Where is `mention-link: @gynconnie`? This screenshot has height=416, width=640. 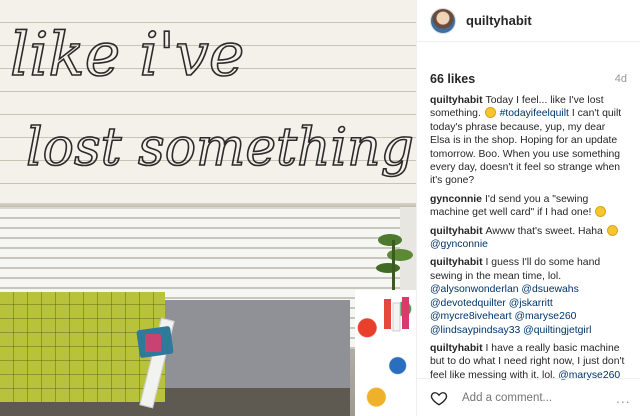
mention-link: @gynconnie is located at coordinates (459, 244).